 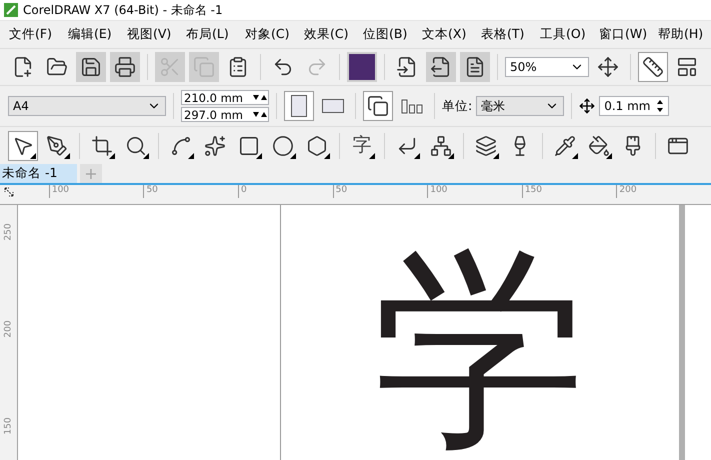 What do you see at coordinates (362, 145) in the screenshot?
I see `text-tool-glyph: 字` at bounding box center [362, 145].